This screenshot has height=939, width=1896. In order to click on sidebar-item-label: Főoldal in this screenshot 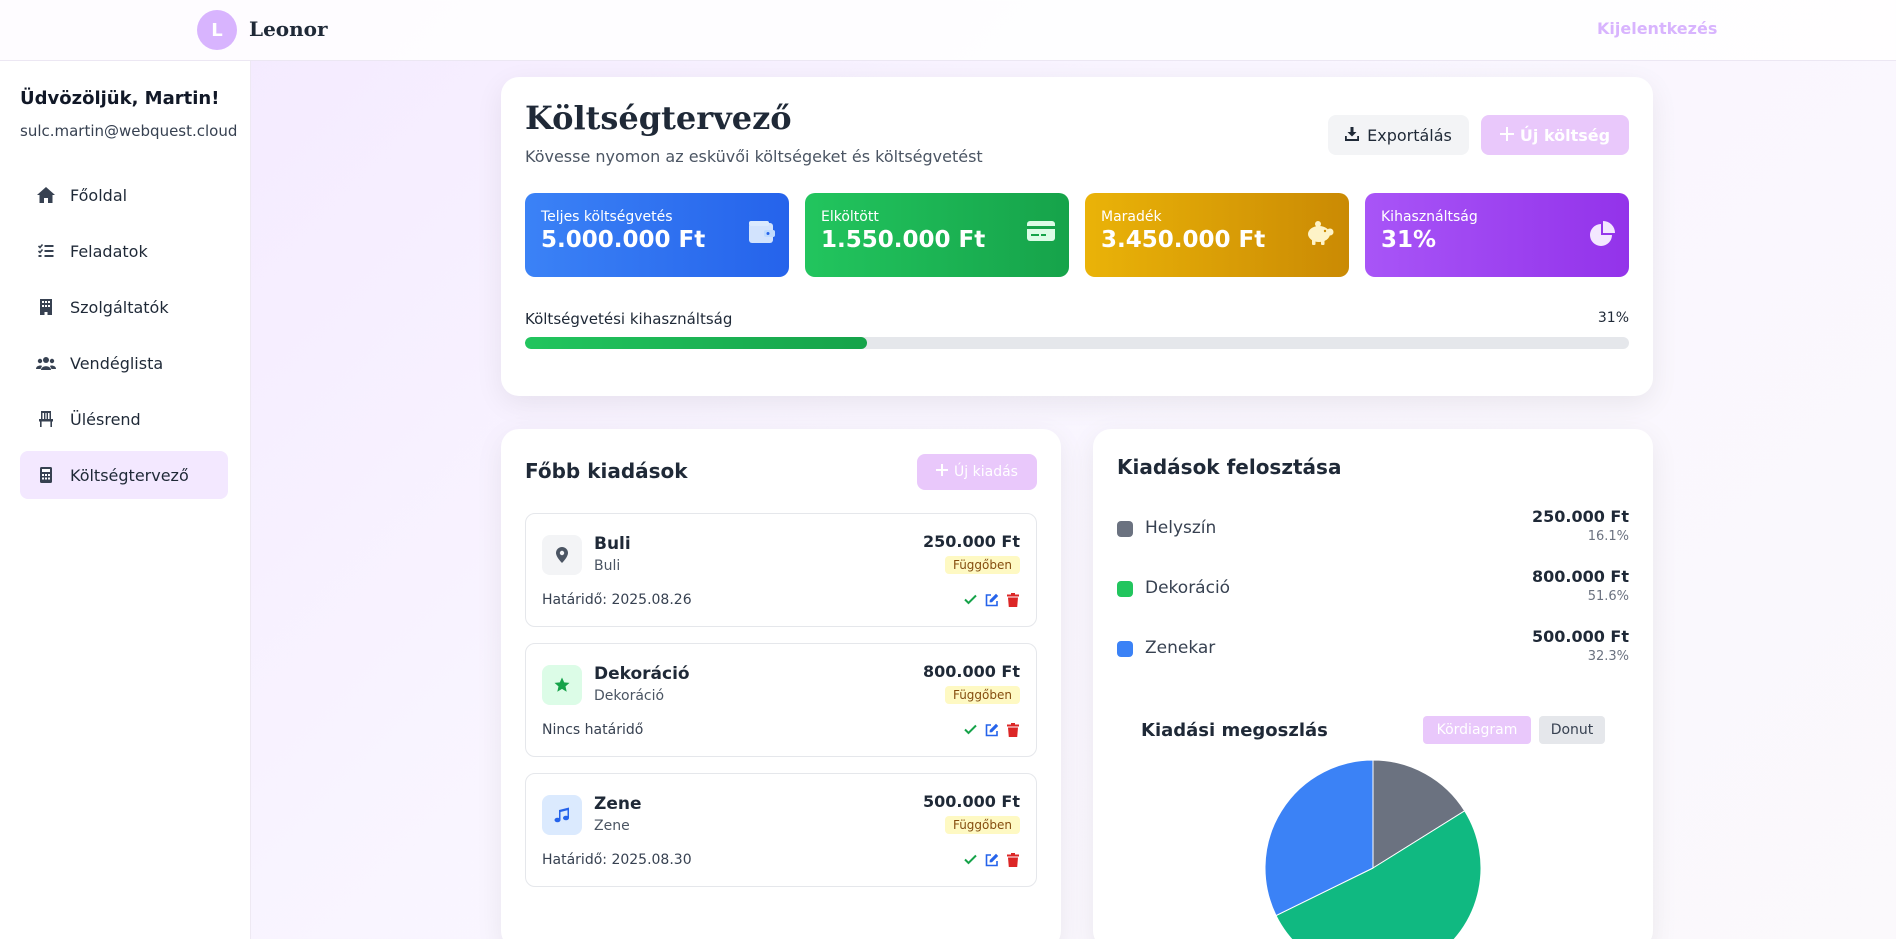, I will do `click(99, 195)`.